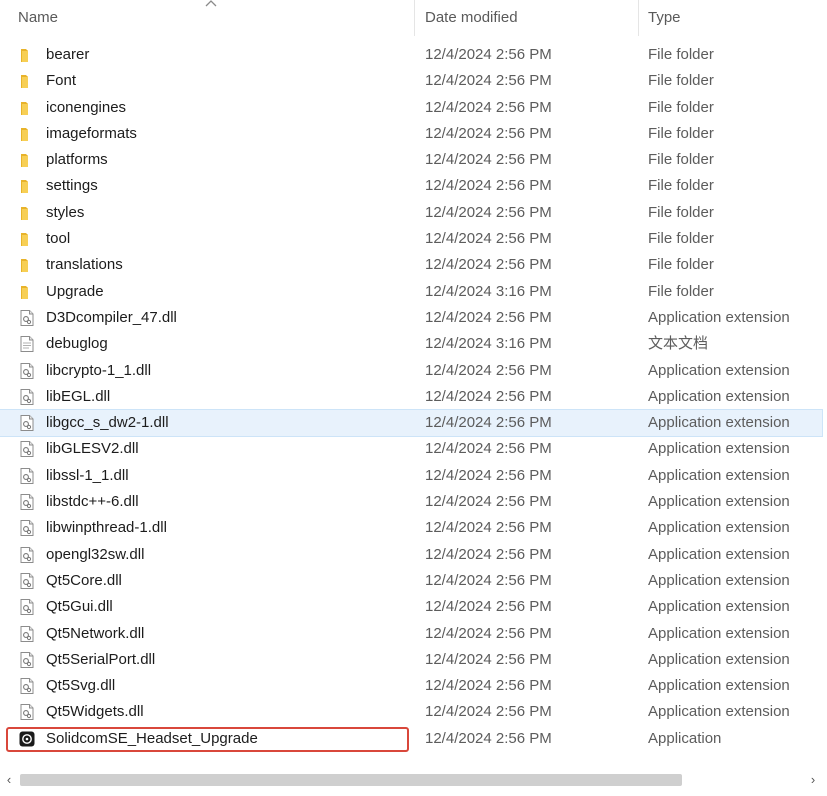 The height and width of the screenshot is (796, 827). I want to click on file-name: D3Dcompiler_47.dll, so click(111, 317).